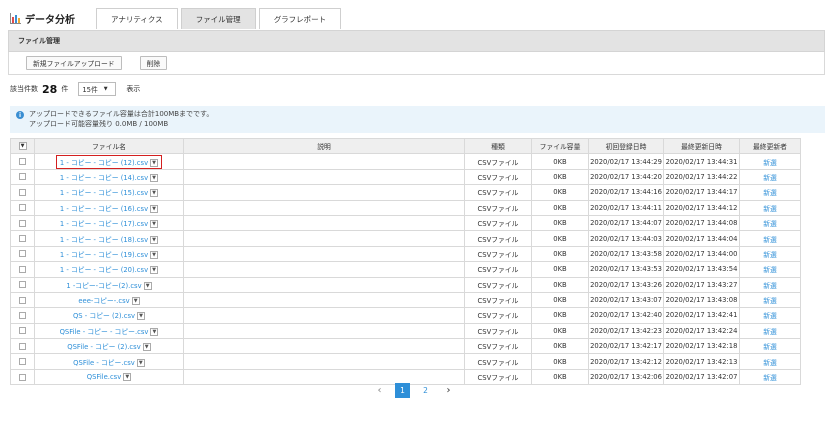  I want to click on header-updated: 最終更新日時, so click(701, 146).